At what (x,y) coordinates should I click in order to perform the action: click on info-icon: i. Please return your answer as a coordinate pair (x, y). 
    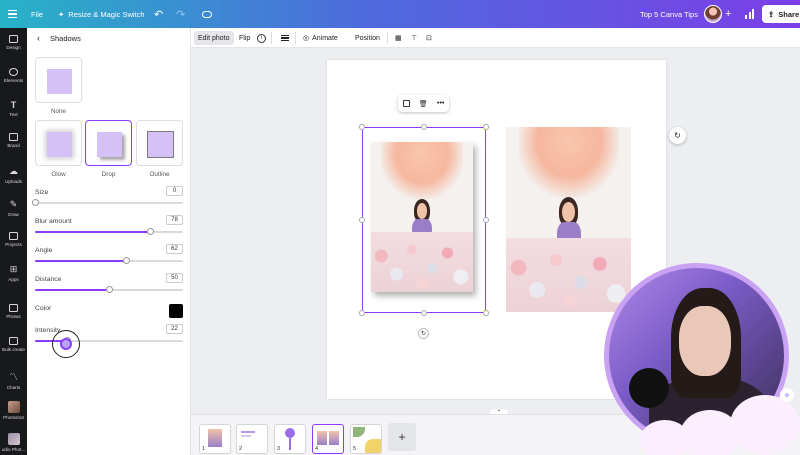
    Looking at the image, I should click on (261, 38).